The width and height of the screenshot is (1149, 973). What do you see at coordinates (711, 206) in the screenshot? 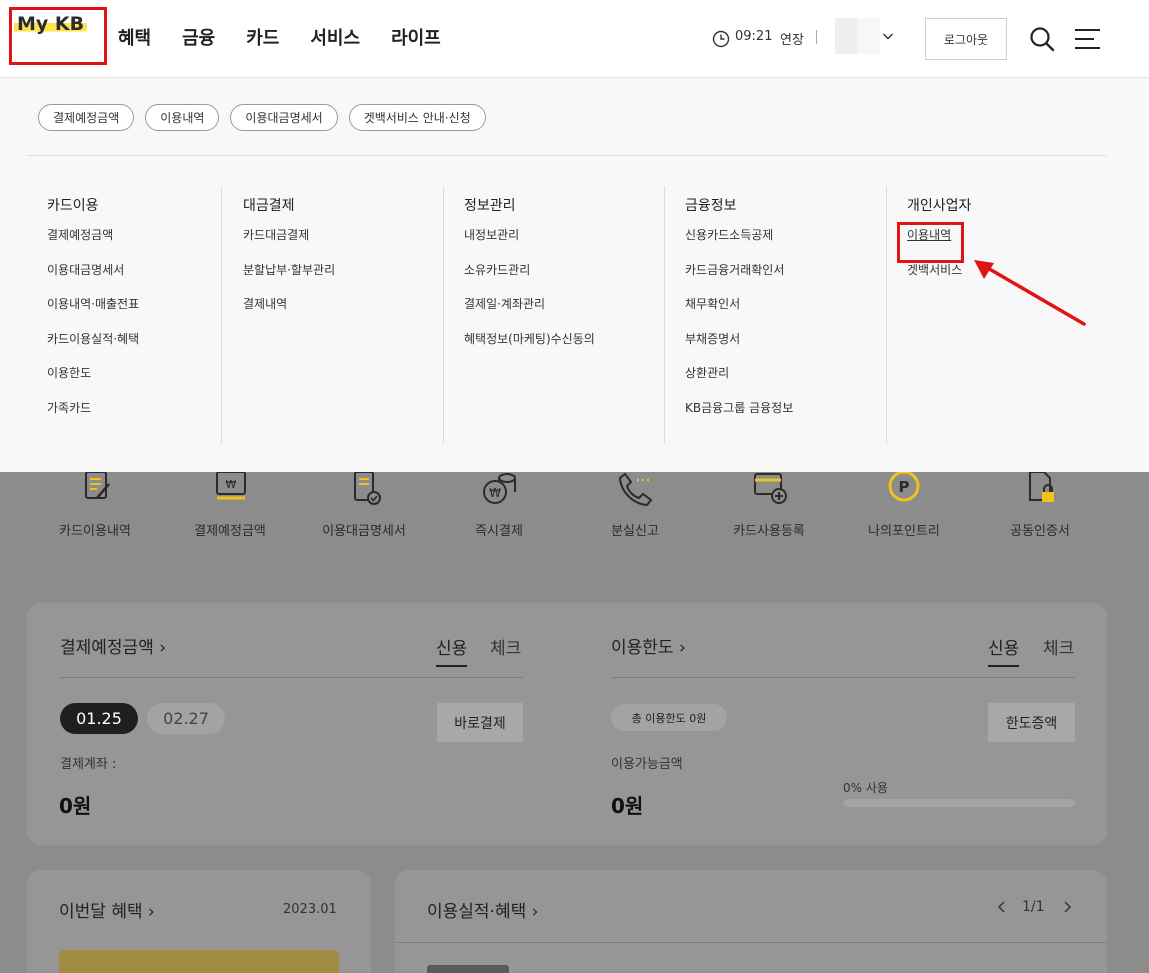
I see `menu-column-title: 금융정보` at bounding box center [711, 206].